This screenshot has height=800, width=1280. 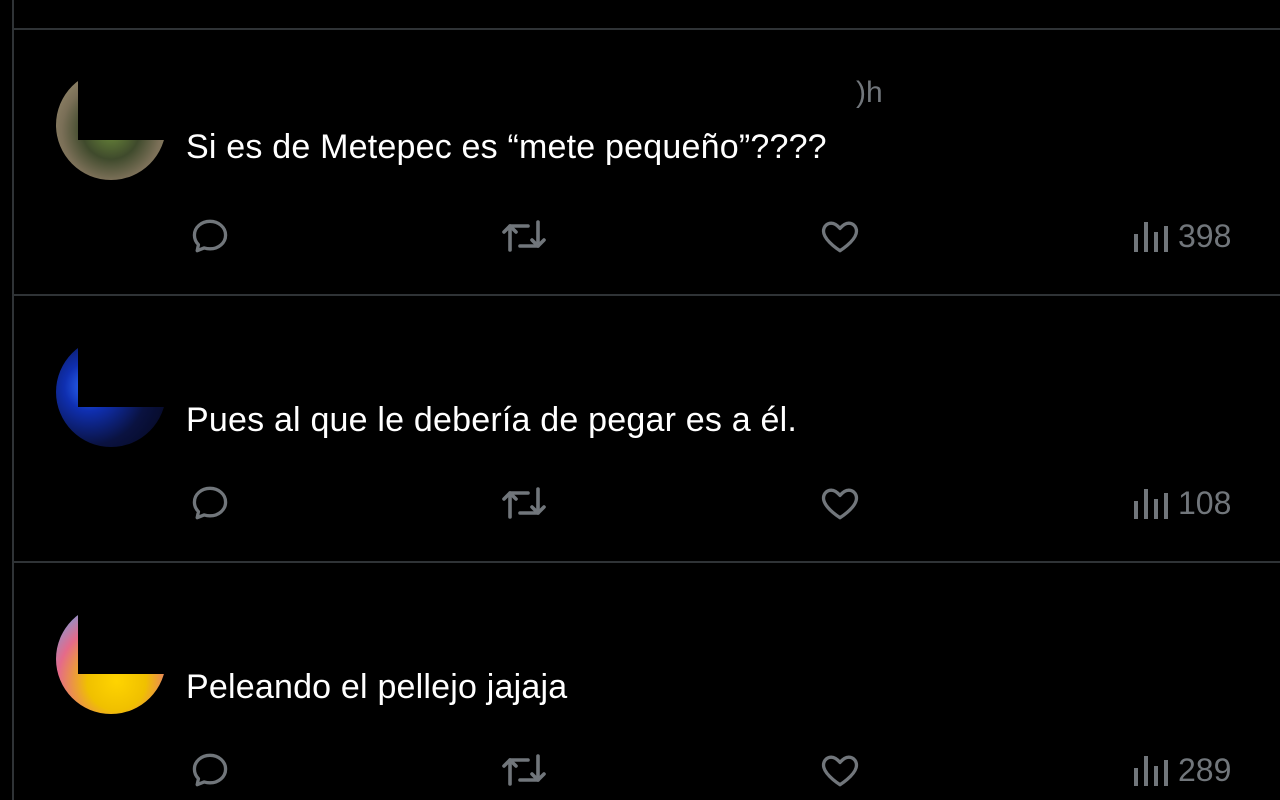 I want to click on views-count: 289, so click(x=1205, y=769).